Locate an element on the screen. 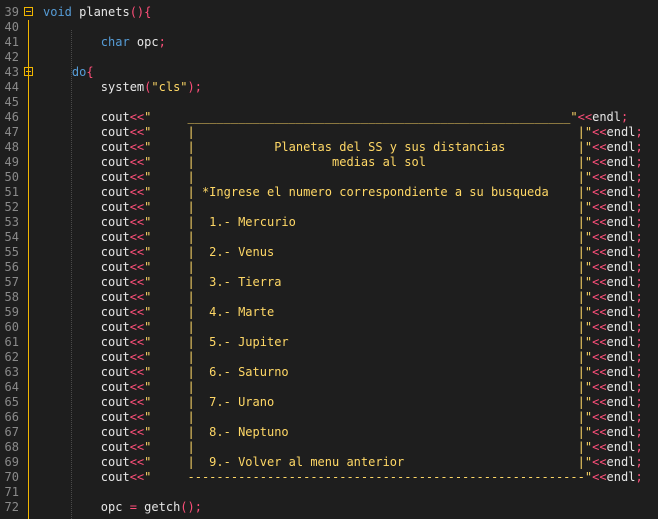 This screenshot has height=519, width=658. code-line: 65 cout<<" | 7.- Urano |"<<endl; is located at coordinates (329, 402).